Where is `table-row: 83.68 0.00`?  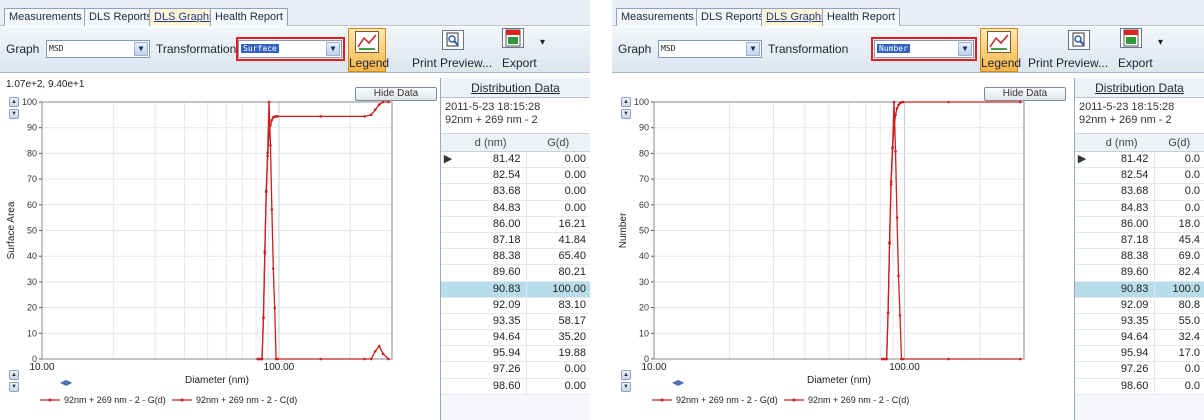 table-row: 83.68 0.00 is located at coordinates (515, 192).